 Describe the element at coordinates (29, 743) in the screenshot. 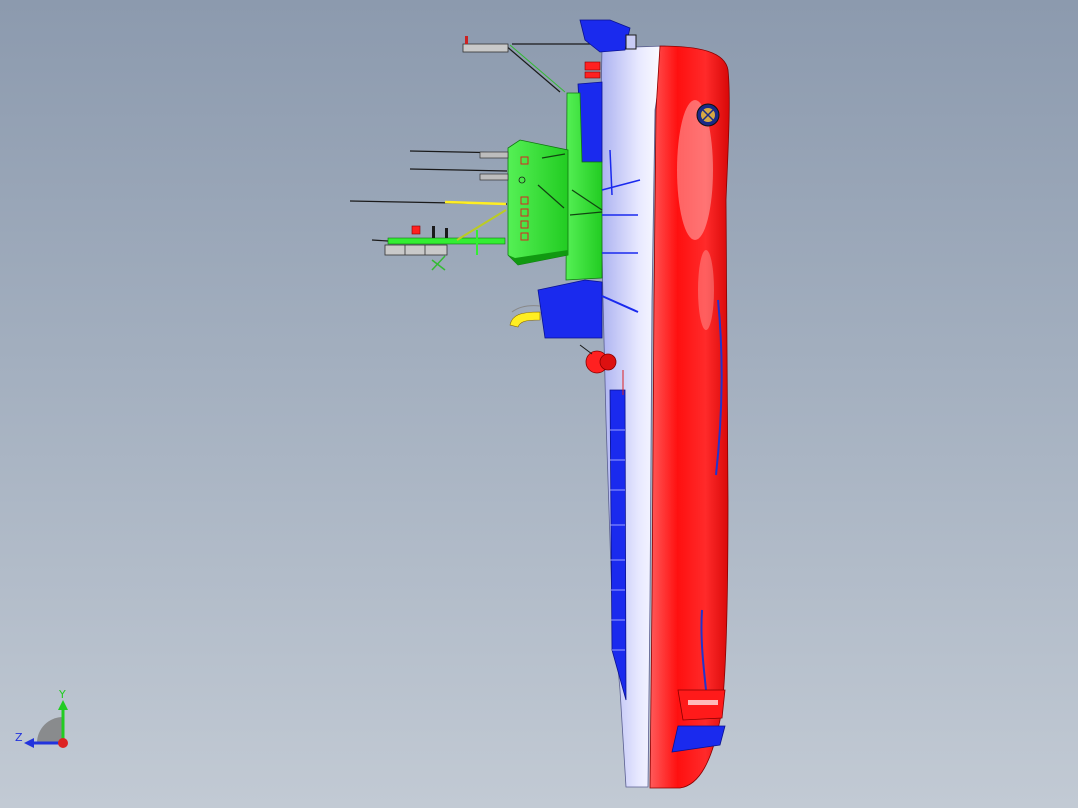

I see `z-arrow-head` at that location.